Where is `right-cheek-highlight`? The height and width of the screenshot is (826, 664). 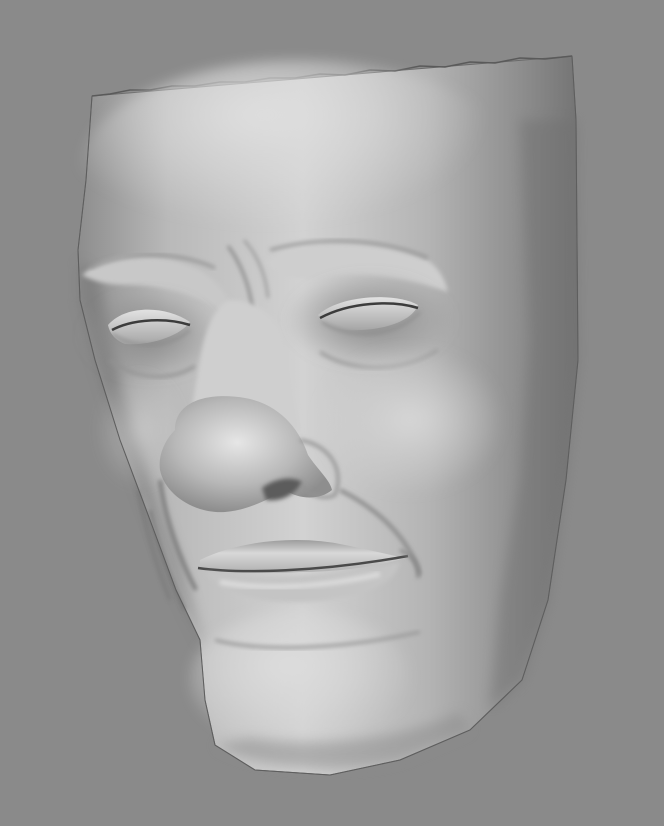
right-cheek-highlight is located at coordinates (410, 420).